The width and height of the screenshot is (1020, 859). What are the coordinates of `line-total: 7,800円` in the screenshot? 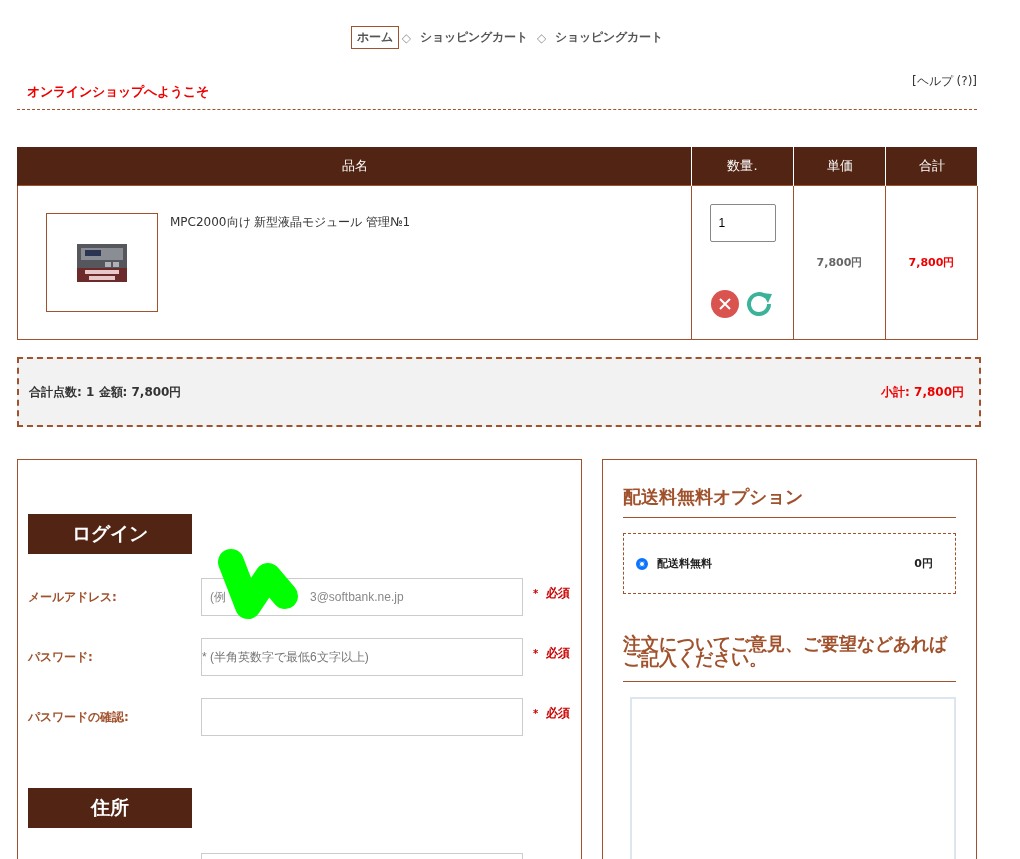 It's located at (931, 262).